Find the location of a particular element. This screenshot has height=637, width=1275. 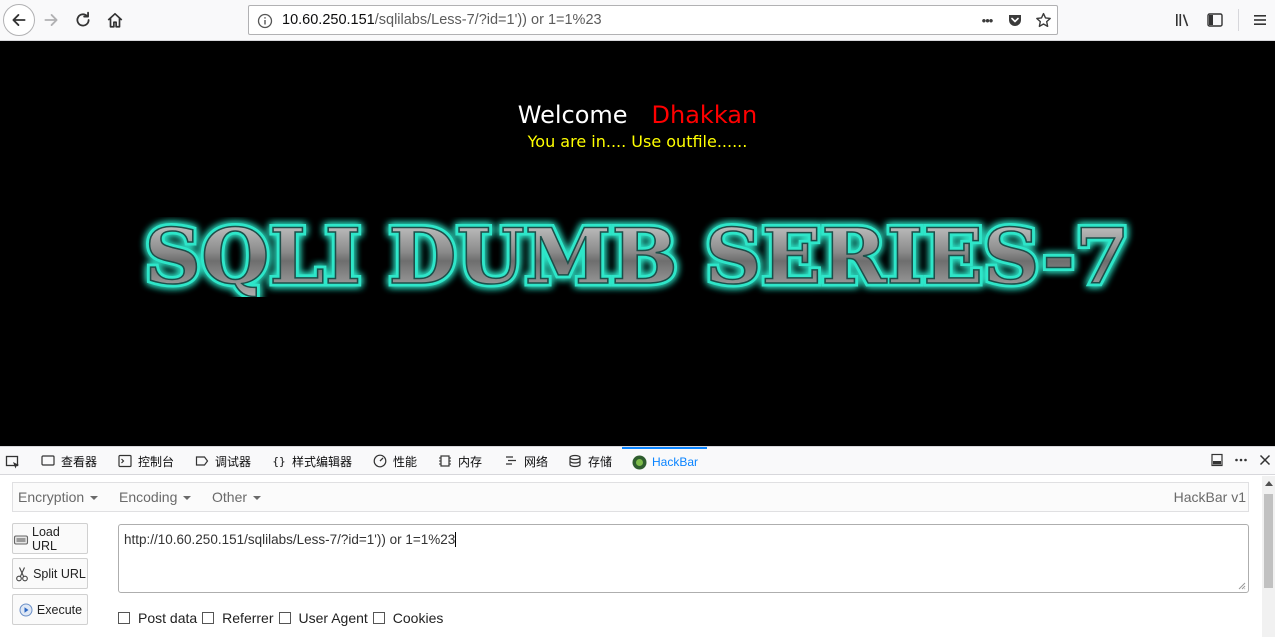

button-label: Split URL is located at coordinates (59, 573).